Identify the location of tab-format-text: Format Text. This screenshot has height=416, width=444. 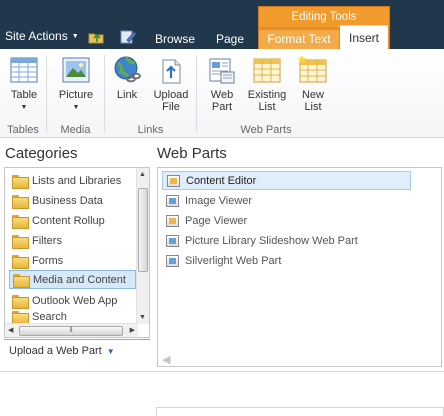
(299, 39).